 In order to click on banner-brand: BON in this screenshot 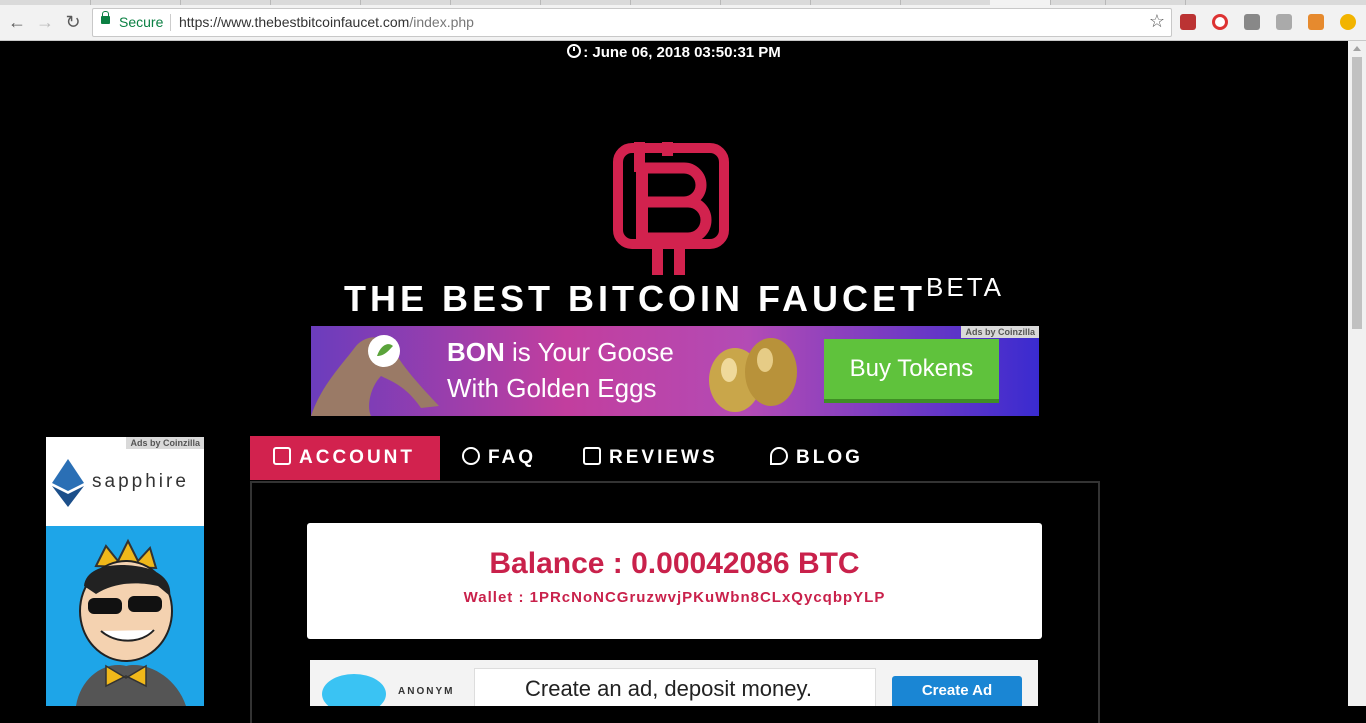, I will do `click(476, 352)`.